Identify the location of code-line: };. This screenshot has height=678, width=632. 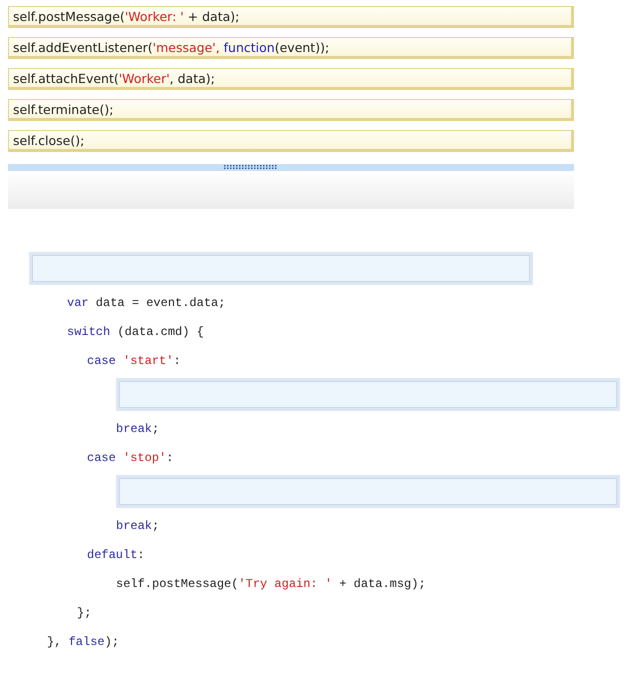
(84, 613).